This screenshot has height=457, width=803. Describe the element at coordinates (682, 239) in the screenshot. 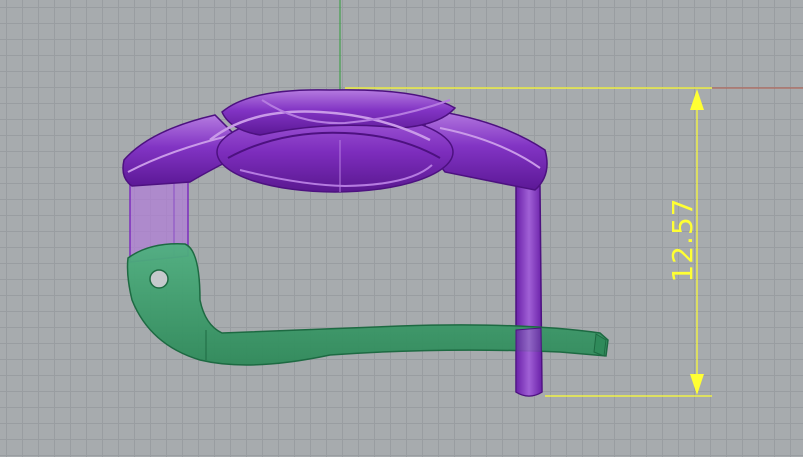

I see `dimension-value: 12.57` at that location.